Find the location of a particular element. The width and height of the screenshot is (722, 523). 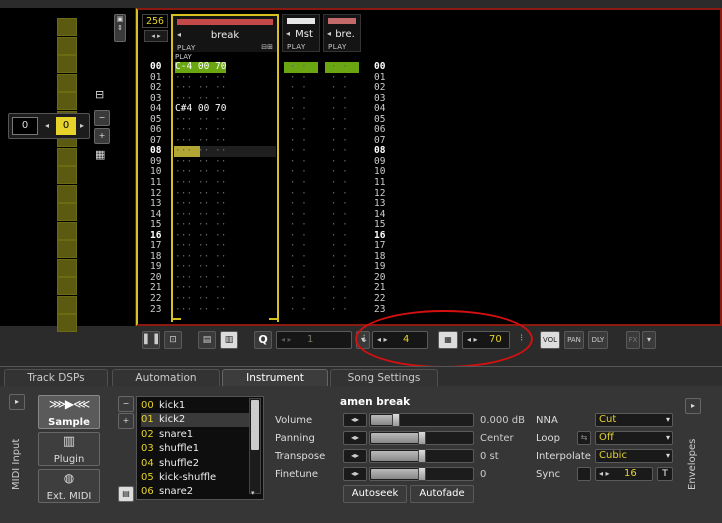

finetune-slider is located at coordinates (421, 474).